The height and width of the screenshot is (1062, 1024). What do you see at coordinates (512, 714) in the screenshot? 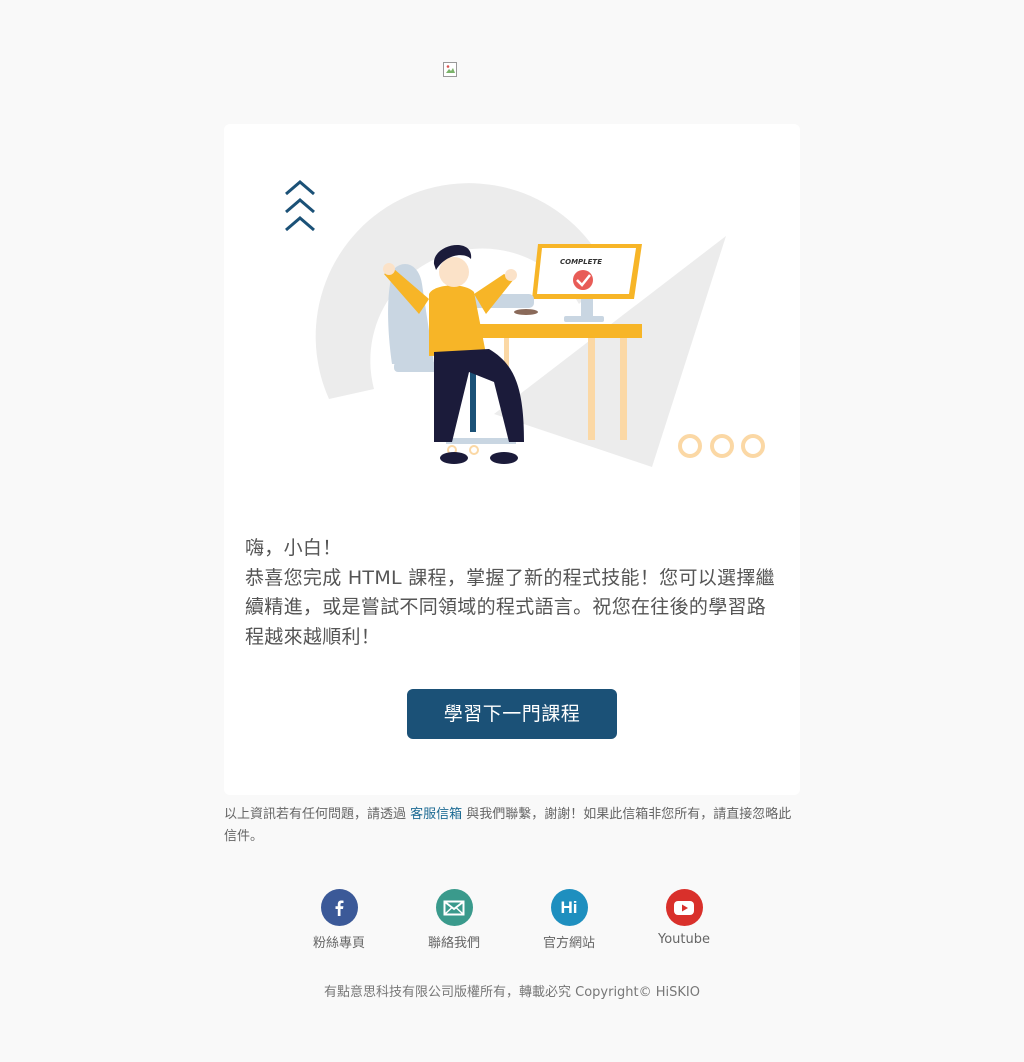
I see `next-course-button: 學習下一門課程` at bounding box center [512, 714].